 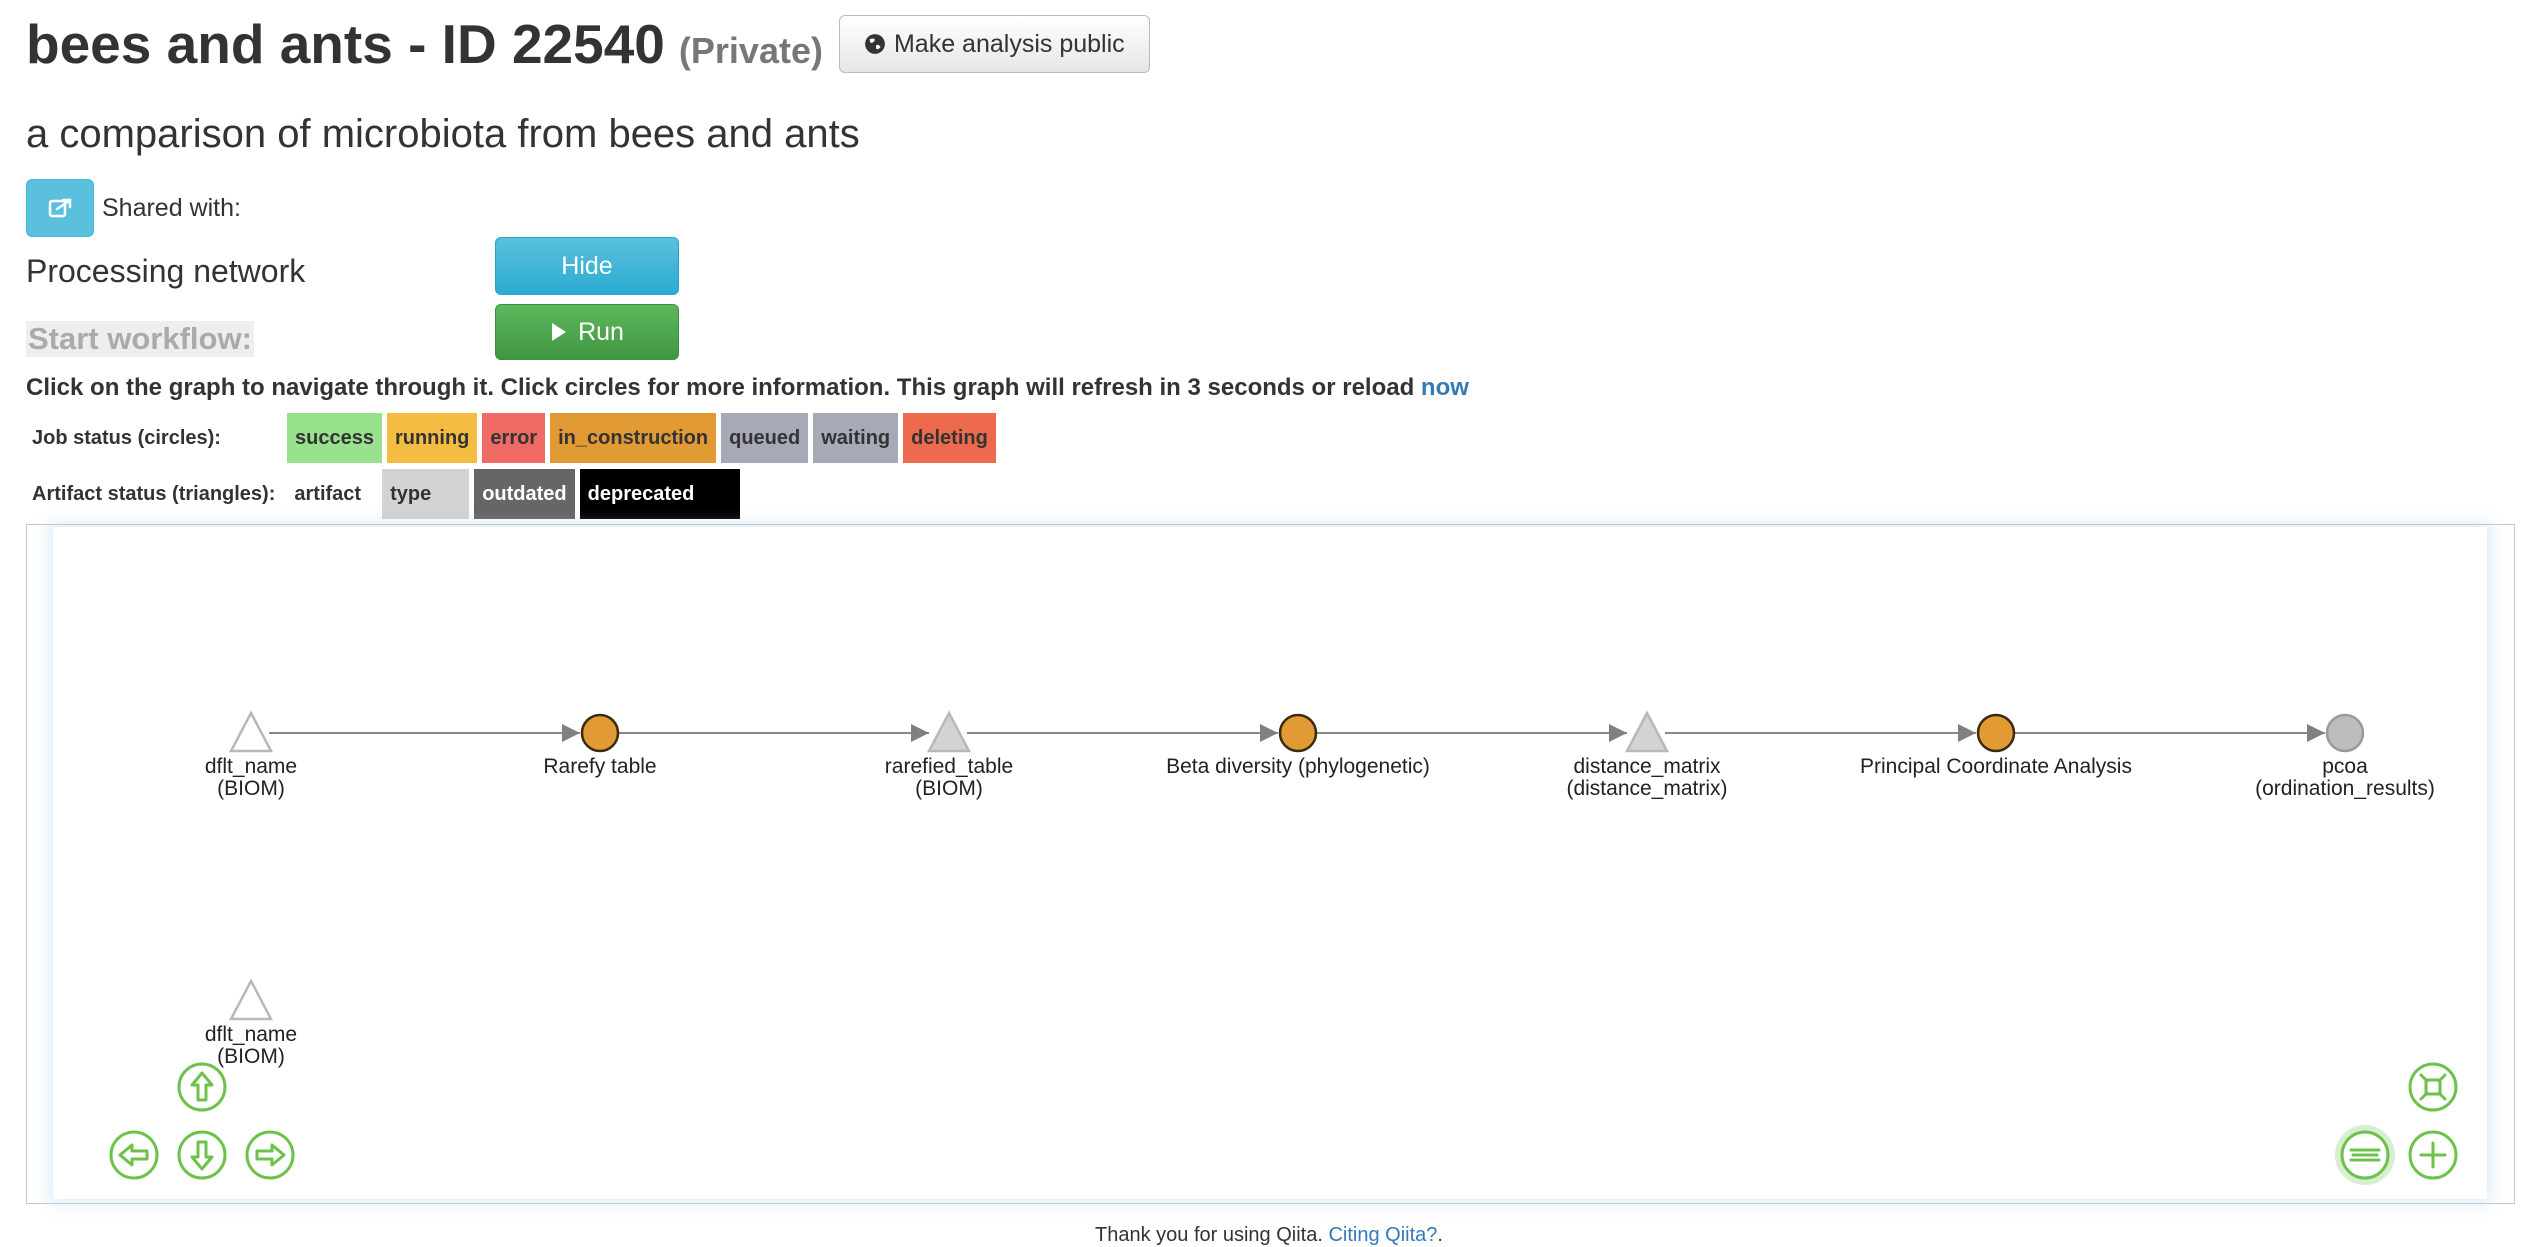 I want to click on start-workflow-label: Start workflow:, so click(x=140, y=339).